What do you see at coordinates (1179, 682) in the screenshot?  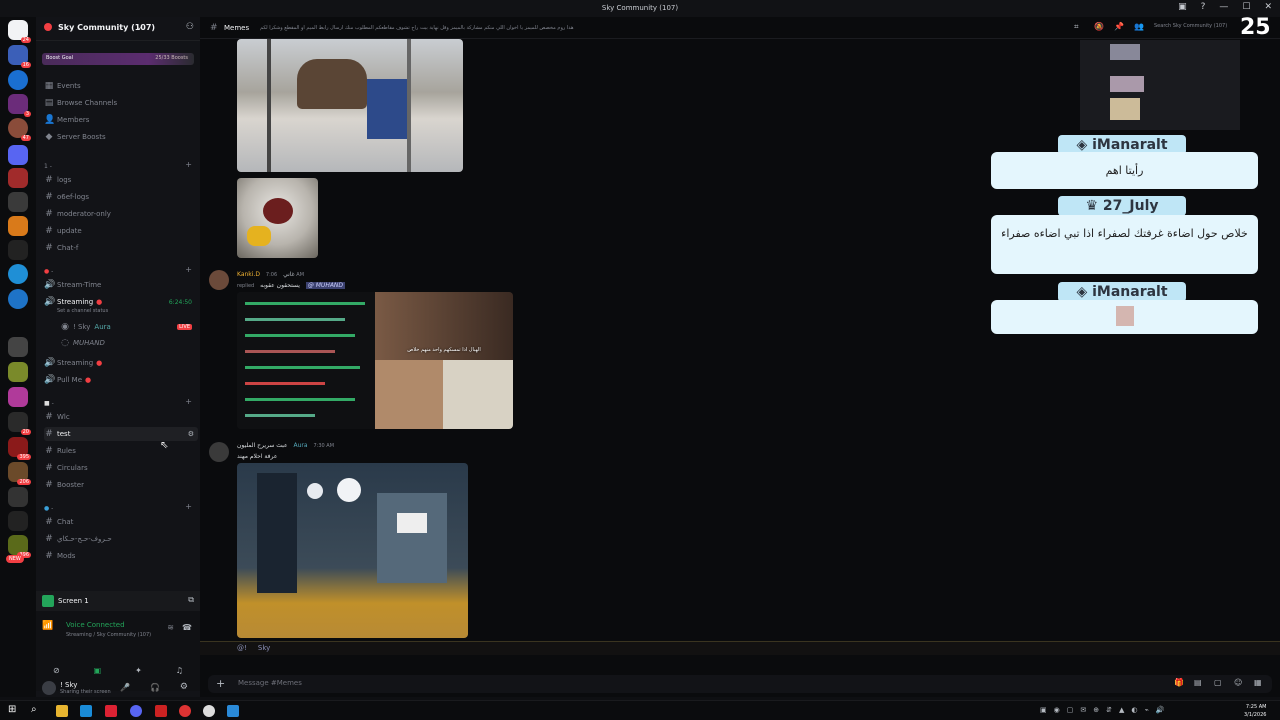 I see `gift-icon: 🎁` at bounding box center [1179, 682].